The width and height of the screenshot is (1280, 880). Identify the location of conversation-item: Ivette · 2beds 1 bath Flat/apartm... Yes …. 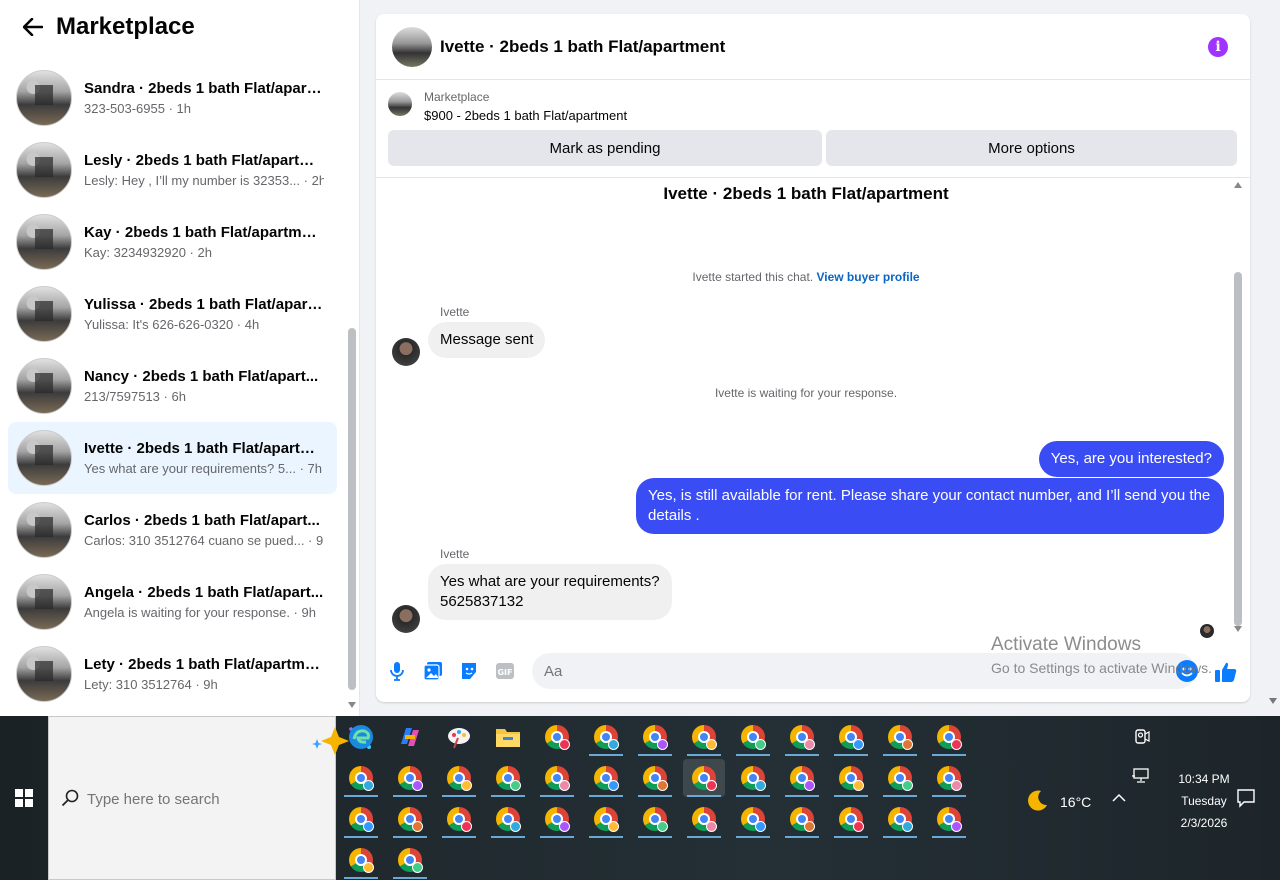
(172, 458).